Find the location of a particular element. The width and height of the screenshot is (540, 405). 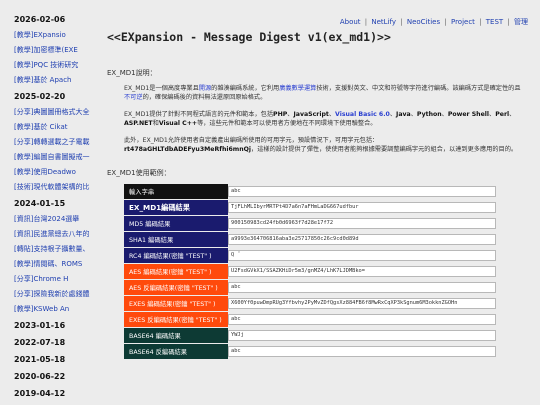

sidebar-item: [教學]EXpansio is located at coordinates (62, 36).